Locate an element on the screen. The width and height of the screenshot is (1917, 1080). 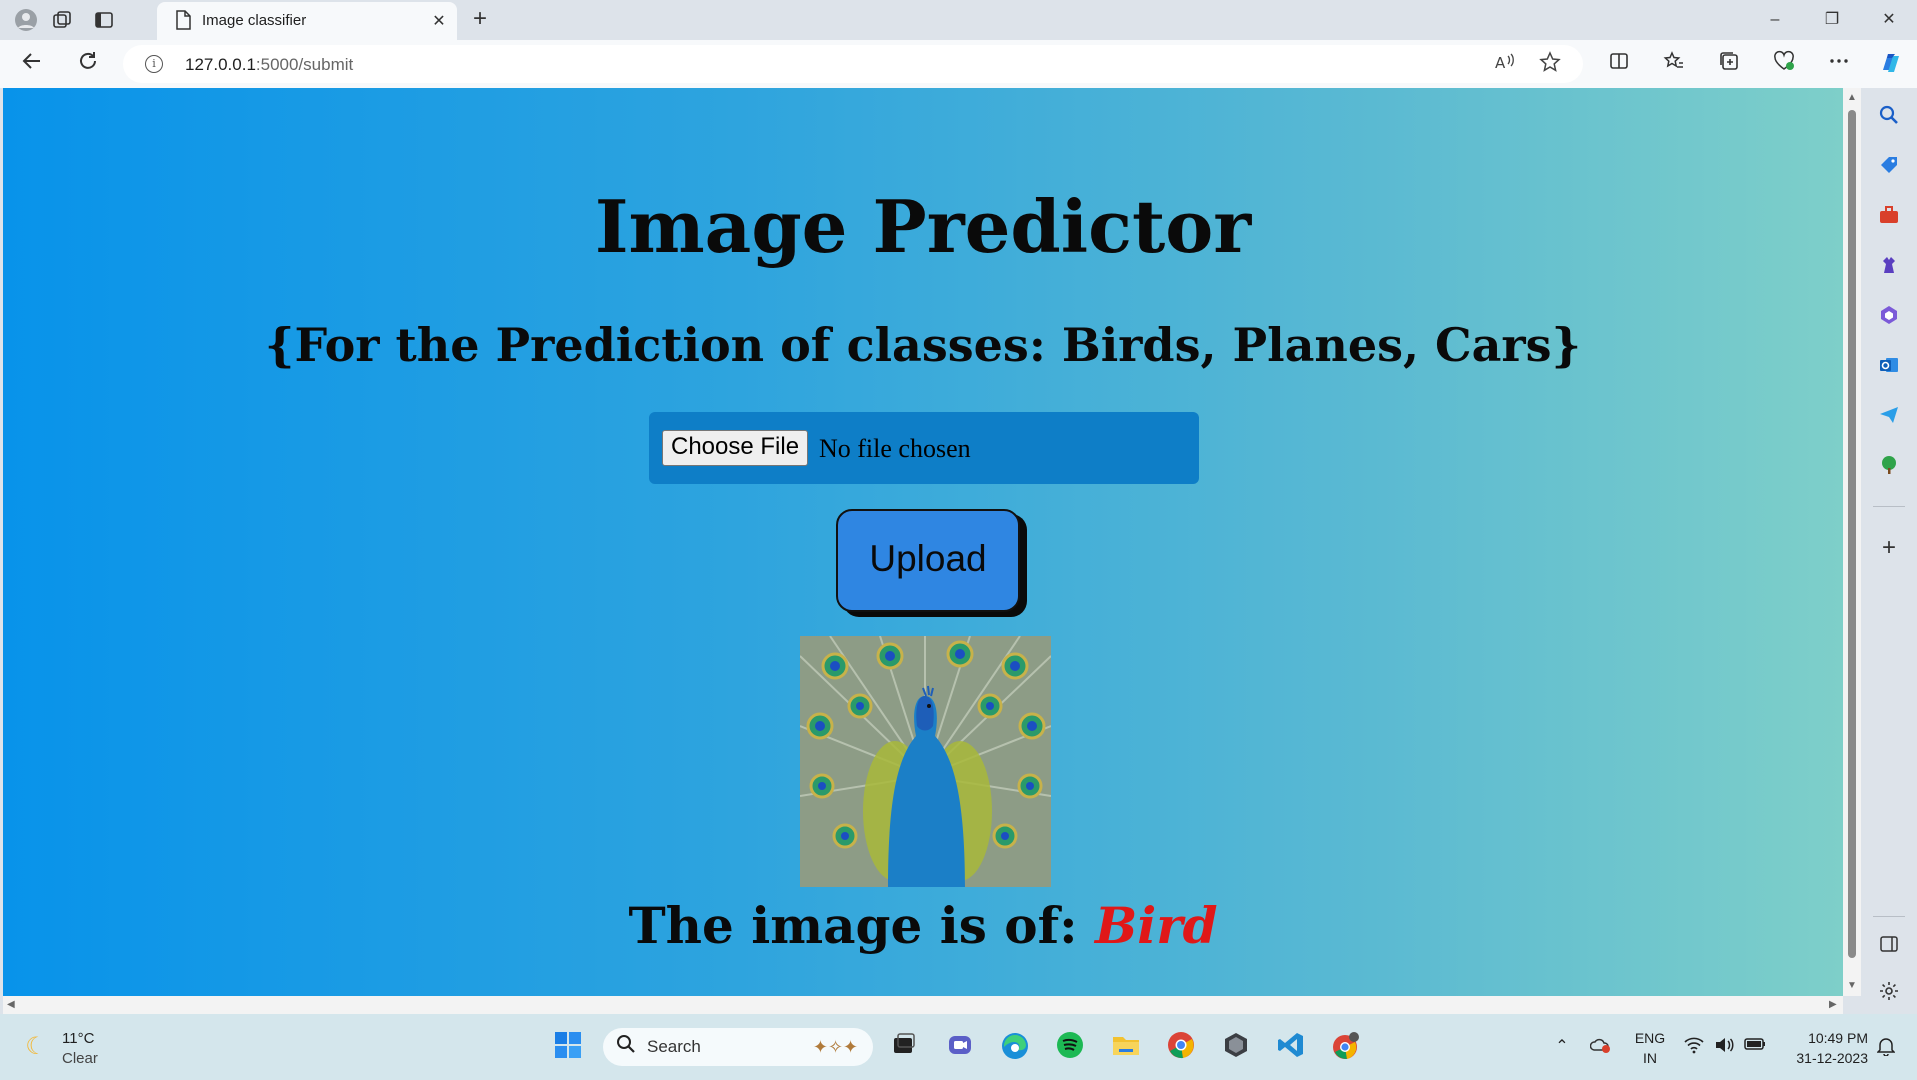
clock-time: 10:49 PM is located at coordinates (1823, 1038).